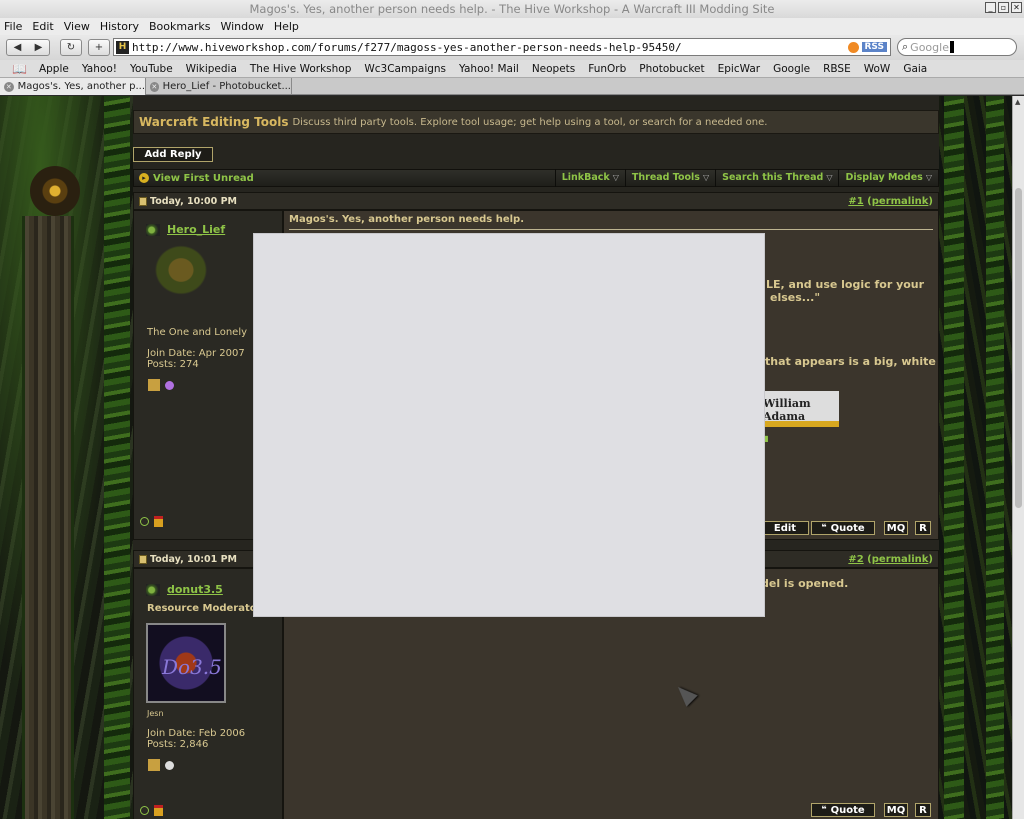 Image resolution: width=1024 pixels, height=819 pixels. What do you see at coordinates (795, 297) in the screenshot?
I see `post-text-line: elses..."` at bounding box center [795, 297].